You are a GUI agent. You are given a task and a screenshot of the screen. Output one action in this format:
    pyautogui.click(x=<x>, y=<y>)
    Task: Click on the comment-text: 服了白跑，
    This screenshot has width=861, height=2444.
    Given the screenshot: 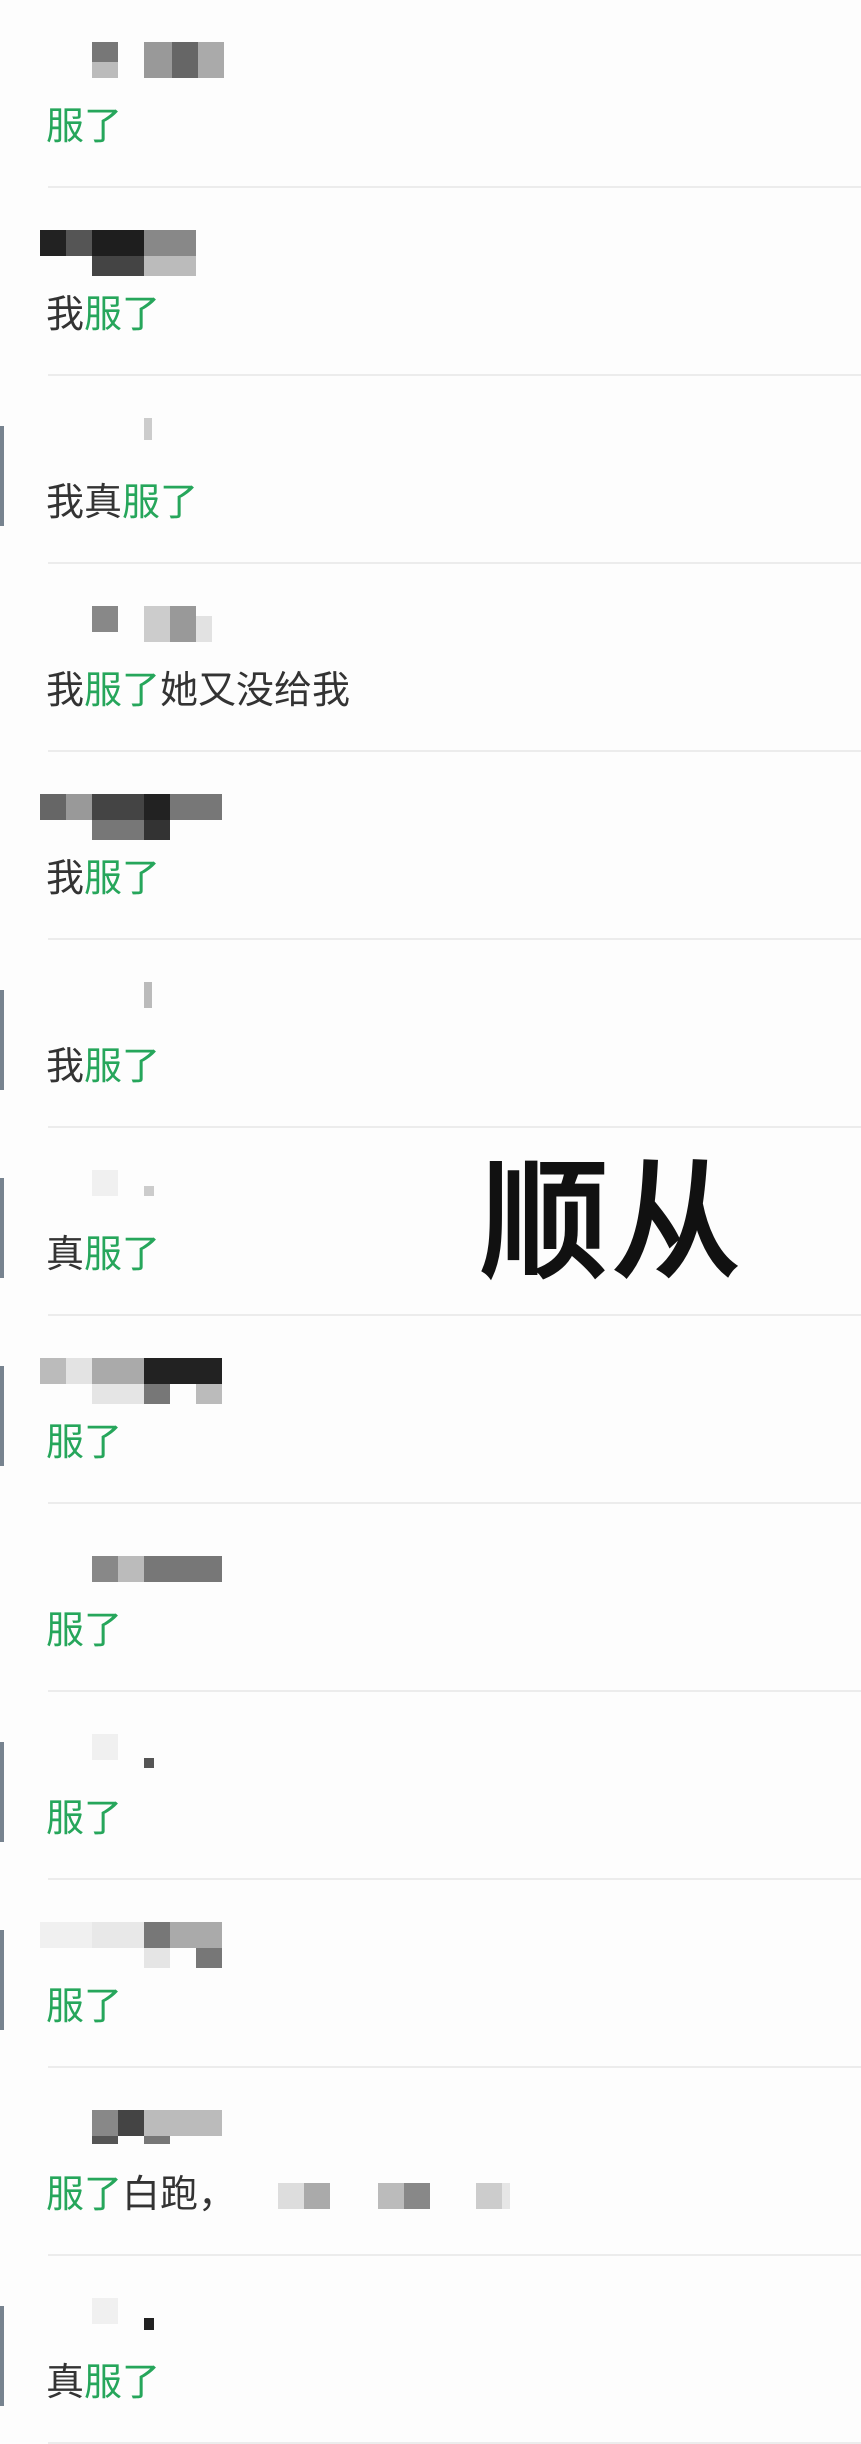 What is the action you would take?
    pyautogui.click(x=278, y=2194)
    